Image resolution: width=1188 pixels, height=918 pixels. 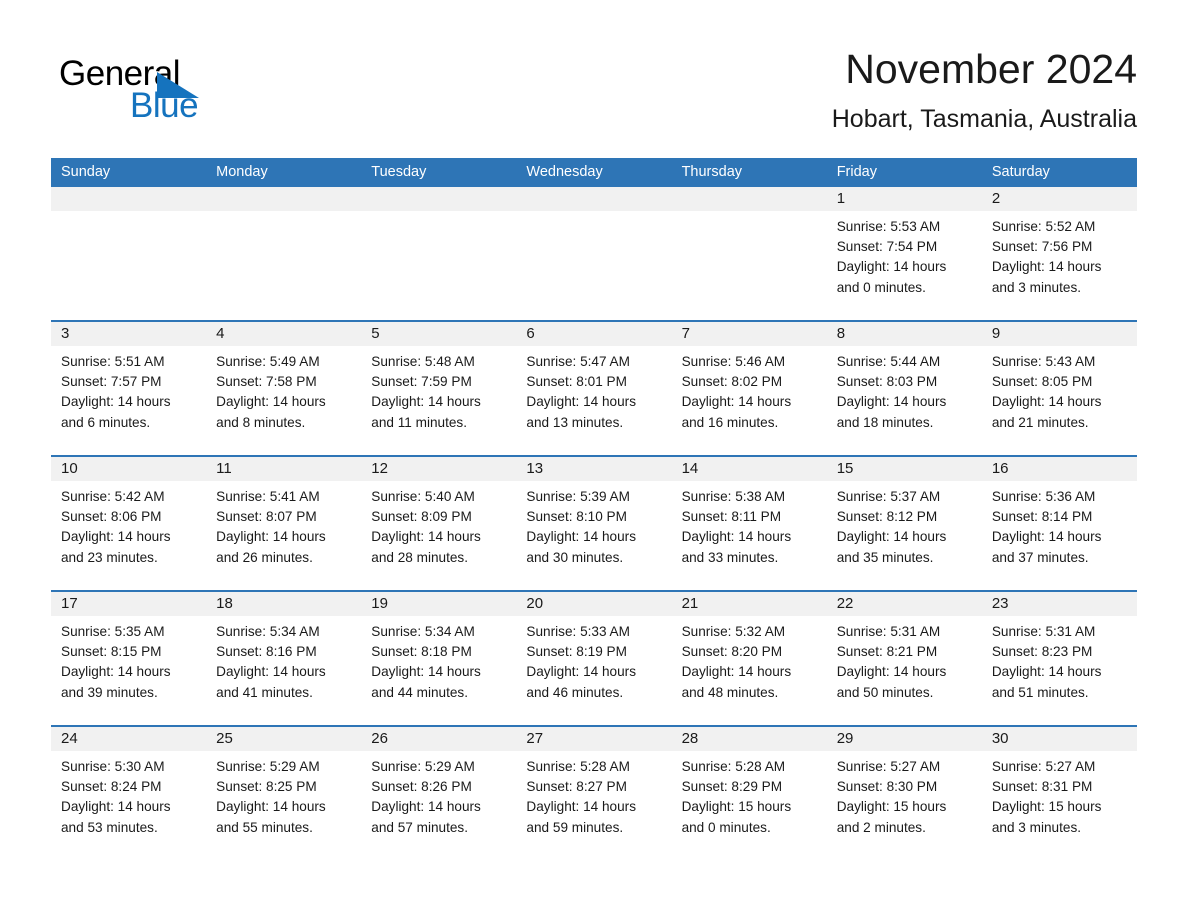 I want to click on day-number-band, so click(x=439, y=199).